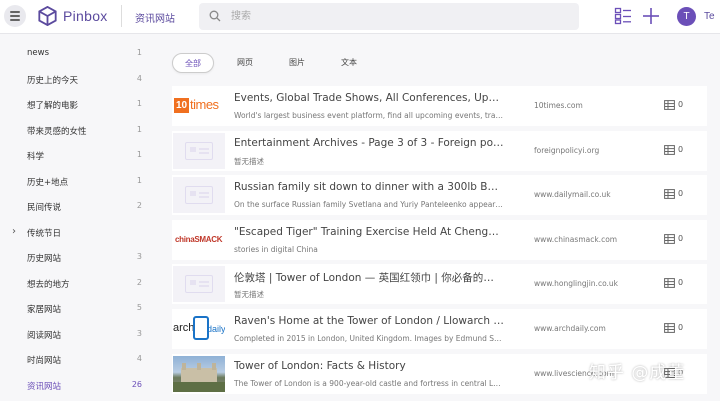 Image resolution: width=720 pixels, height=401 pixels. Describe the element at coordinates (80, 258) in the screenshot. I see `sidebar-item: 历史网站 3` at that location.